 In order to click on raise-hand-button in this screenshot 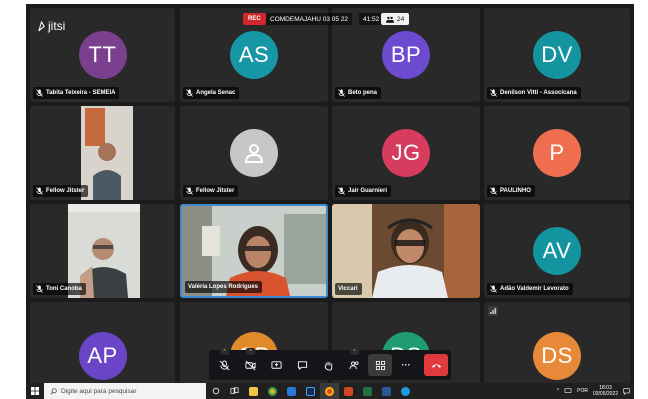, I will do `click(328, 365)`.